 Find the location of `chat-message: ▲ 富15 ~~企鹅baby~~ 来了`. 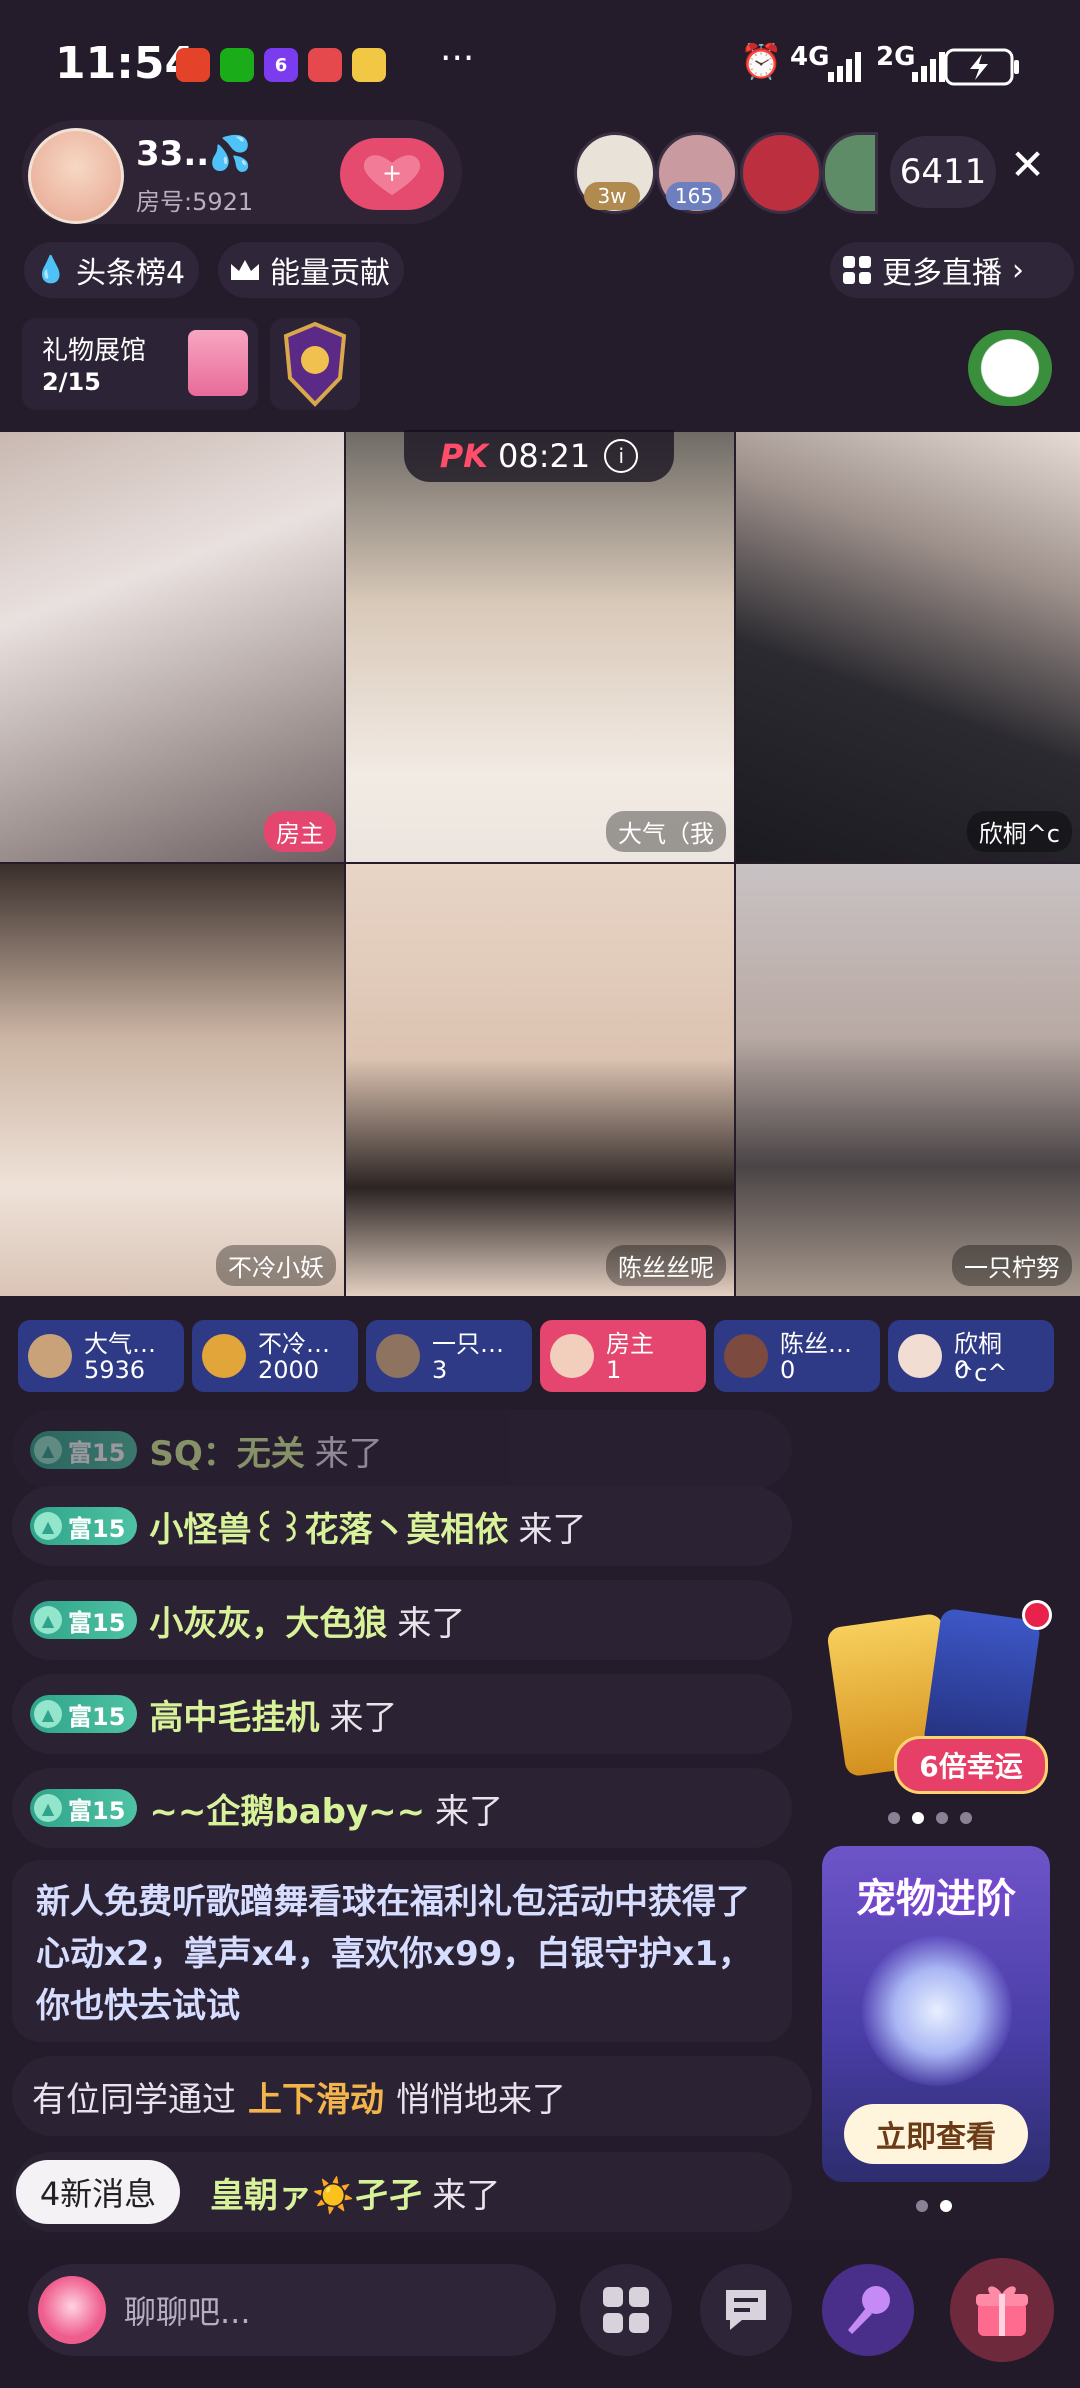

chat-message: ▲ 富15 ~~企鹅baby~~ 来了 is located at coordinates (402, 1808).